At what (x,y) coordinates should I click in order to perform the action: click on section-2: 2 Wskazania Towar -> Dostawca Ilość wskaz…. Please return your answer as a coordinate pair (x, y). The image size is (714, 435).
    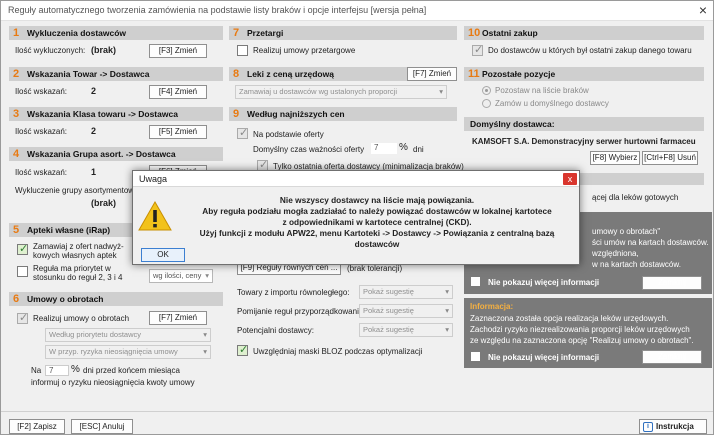
    Looking at the image, I should click on (116, 84).